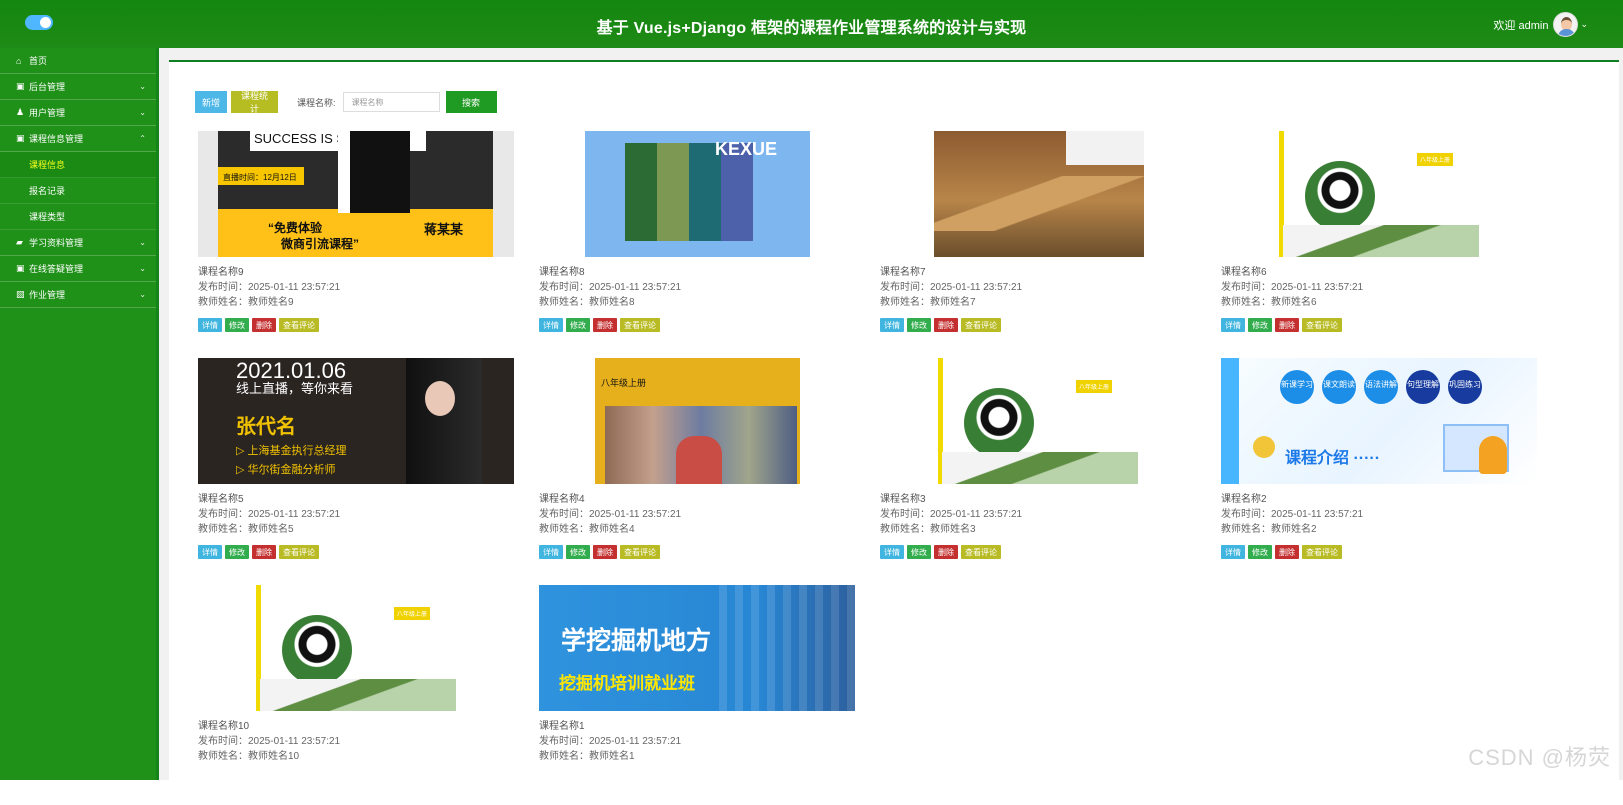  Describe the element at coordinates (471, 102) in the screenshot. I see `search-button: 搜索` at that location.